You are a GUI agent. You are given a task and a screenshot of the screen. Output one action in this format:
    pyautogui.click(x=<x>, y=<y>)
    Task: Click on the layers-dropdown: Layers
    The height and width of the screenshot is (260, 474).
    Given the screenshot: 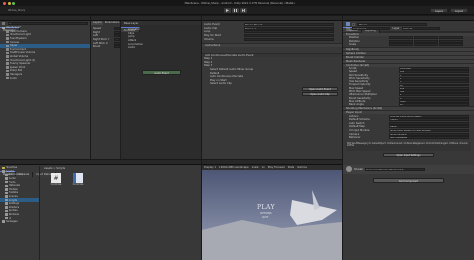 What is the action you would take?
    pyautogui.click(x=439, y=10)
    